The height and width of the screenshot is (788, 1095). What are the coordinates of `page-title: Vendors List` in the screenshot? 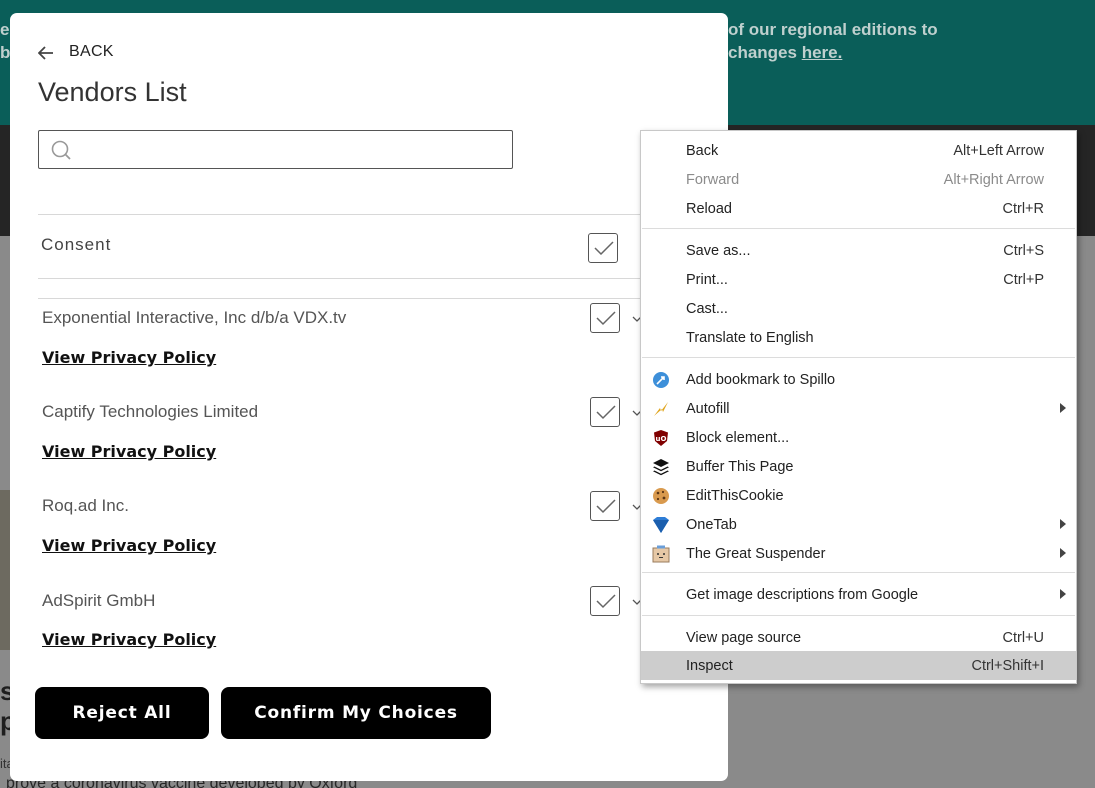 It's located at (112, 92).